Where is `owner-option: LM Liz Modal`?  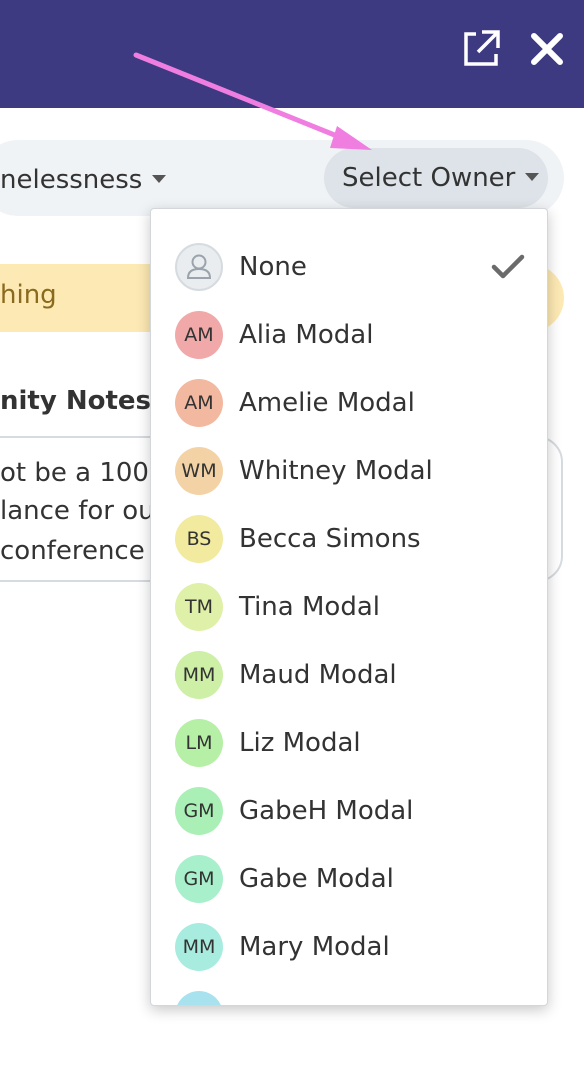
owner-option: LM Liz Modal is located at coordinates (349, 743).